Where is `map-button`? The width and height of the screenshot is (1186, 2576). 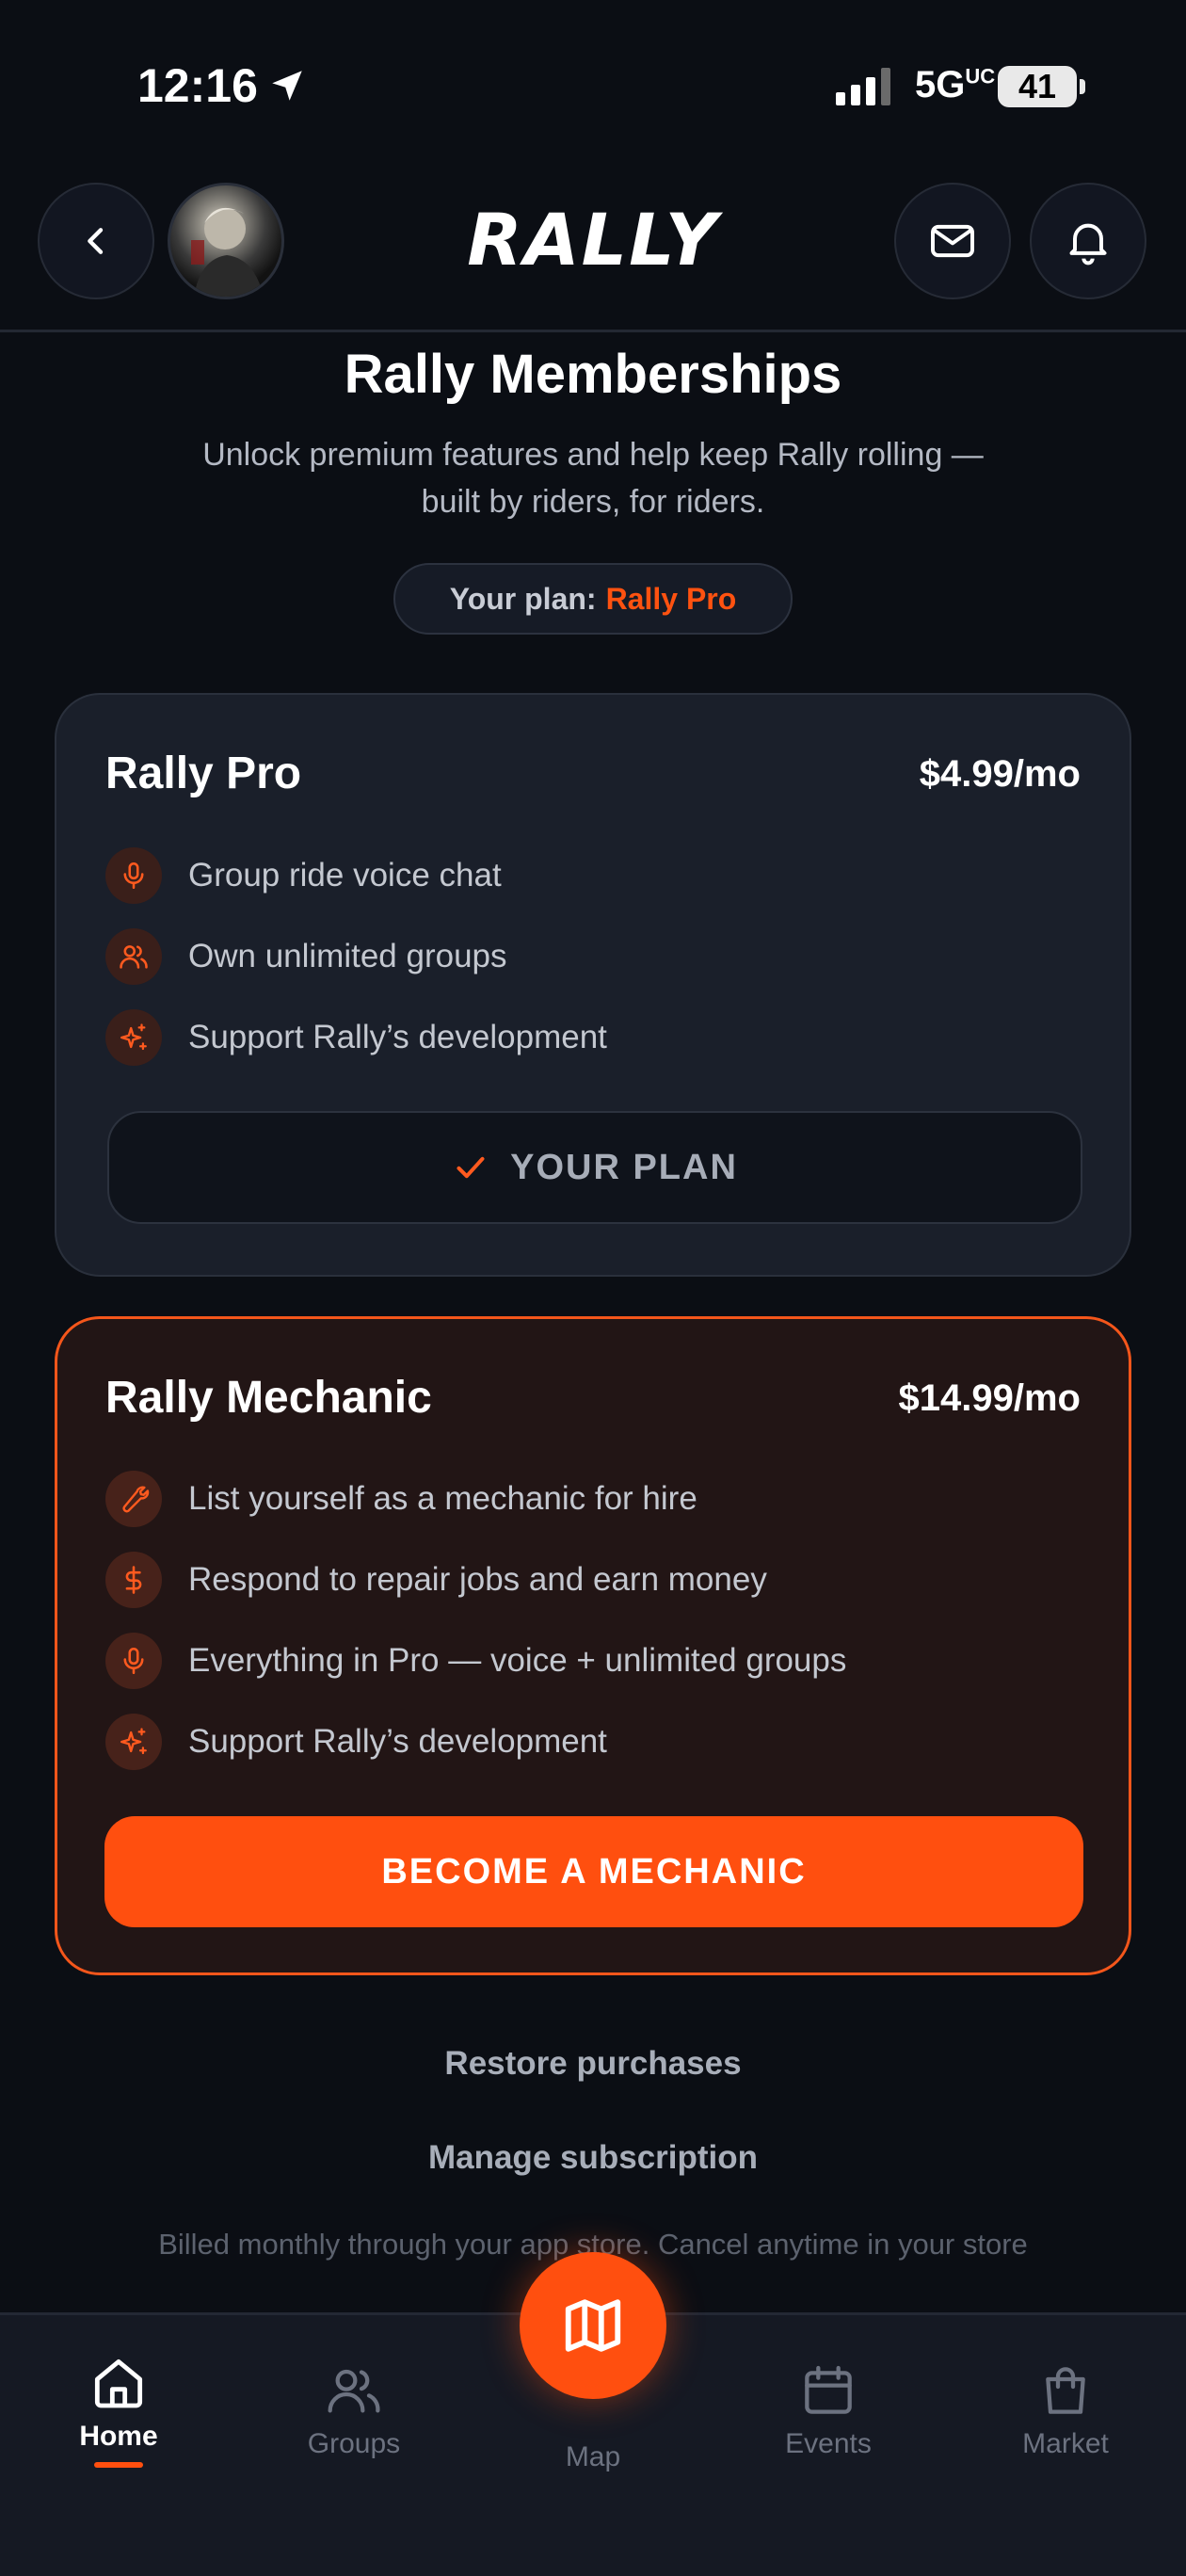
map-button is located at coordinates (593, 2325).